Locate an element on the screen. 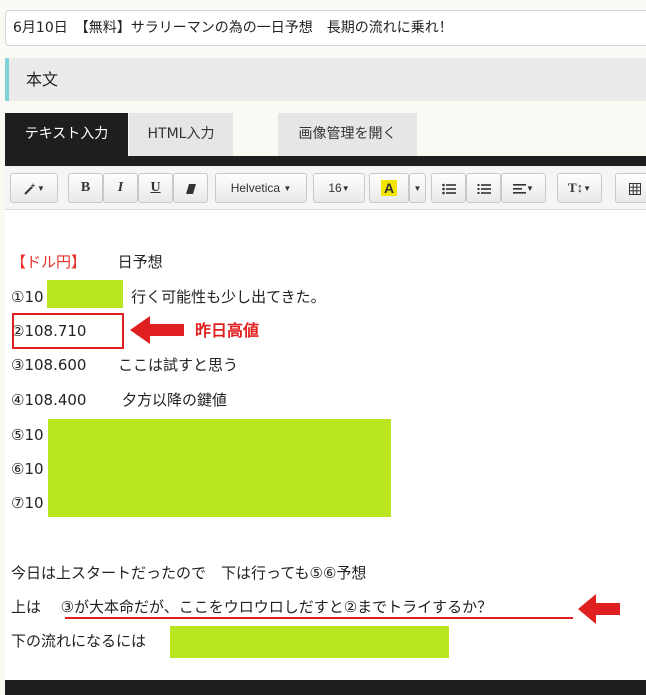  font-color-button: A is located at coordinates (389, 188).